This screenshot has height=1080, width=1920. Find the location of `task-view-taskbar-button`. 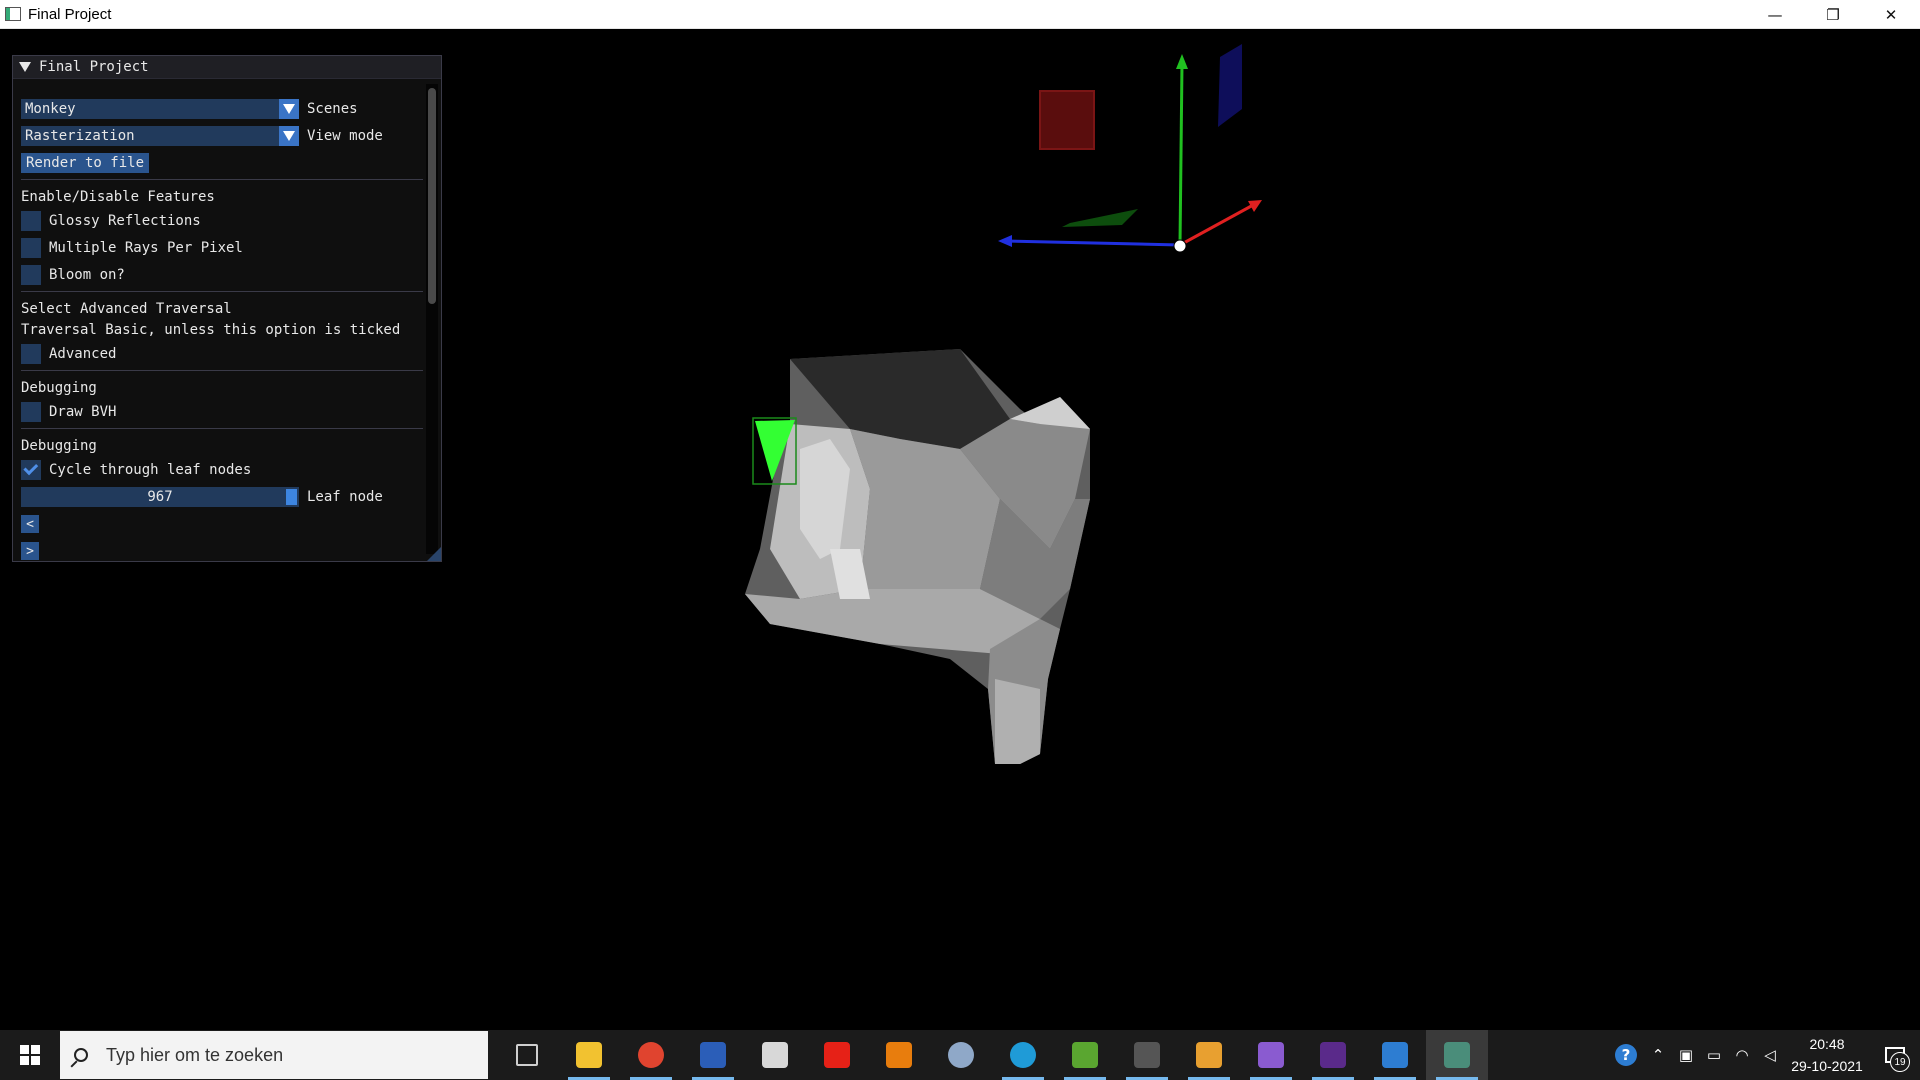

task-view-taskbar-button is located at coordinates (527, 1055).